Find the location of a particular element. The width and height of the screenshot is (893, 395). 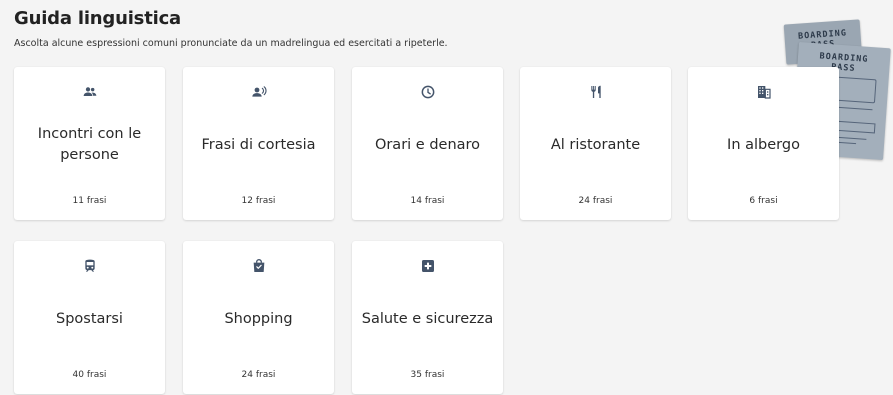

category-label: Spostarsi is located at coordinates (89, 318).